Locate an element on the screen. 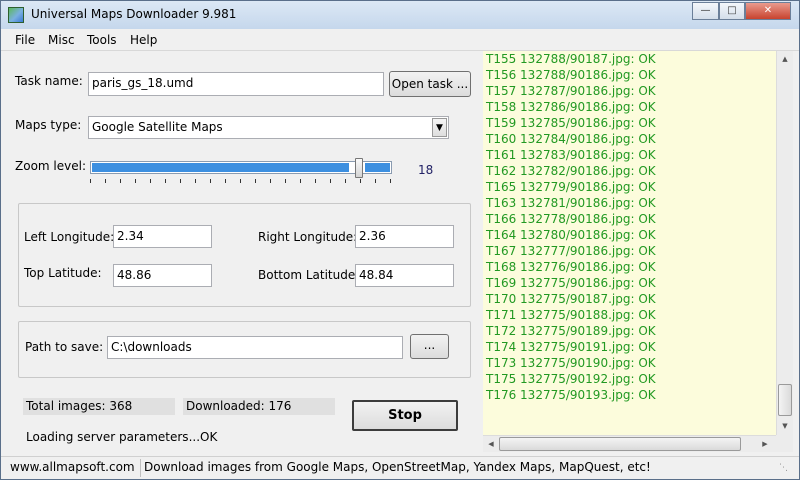 The image size is (800, 480). window-title: Universal Maps Downloader 9.981 is located at coordinates (134, 14).